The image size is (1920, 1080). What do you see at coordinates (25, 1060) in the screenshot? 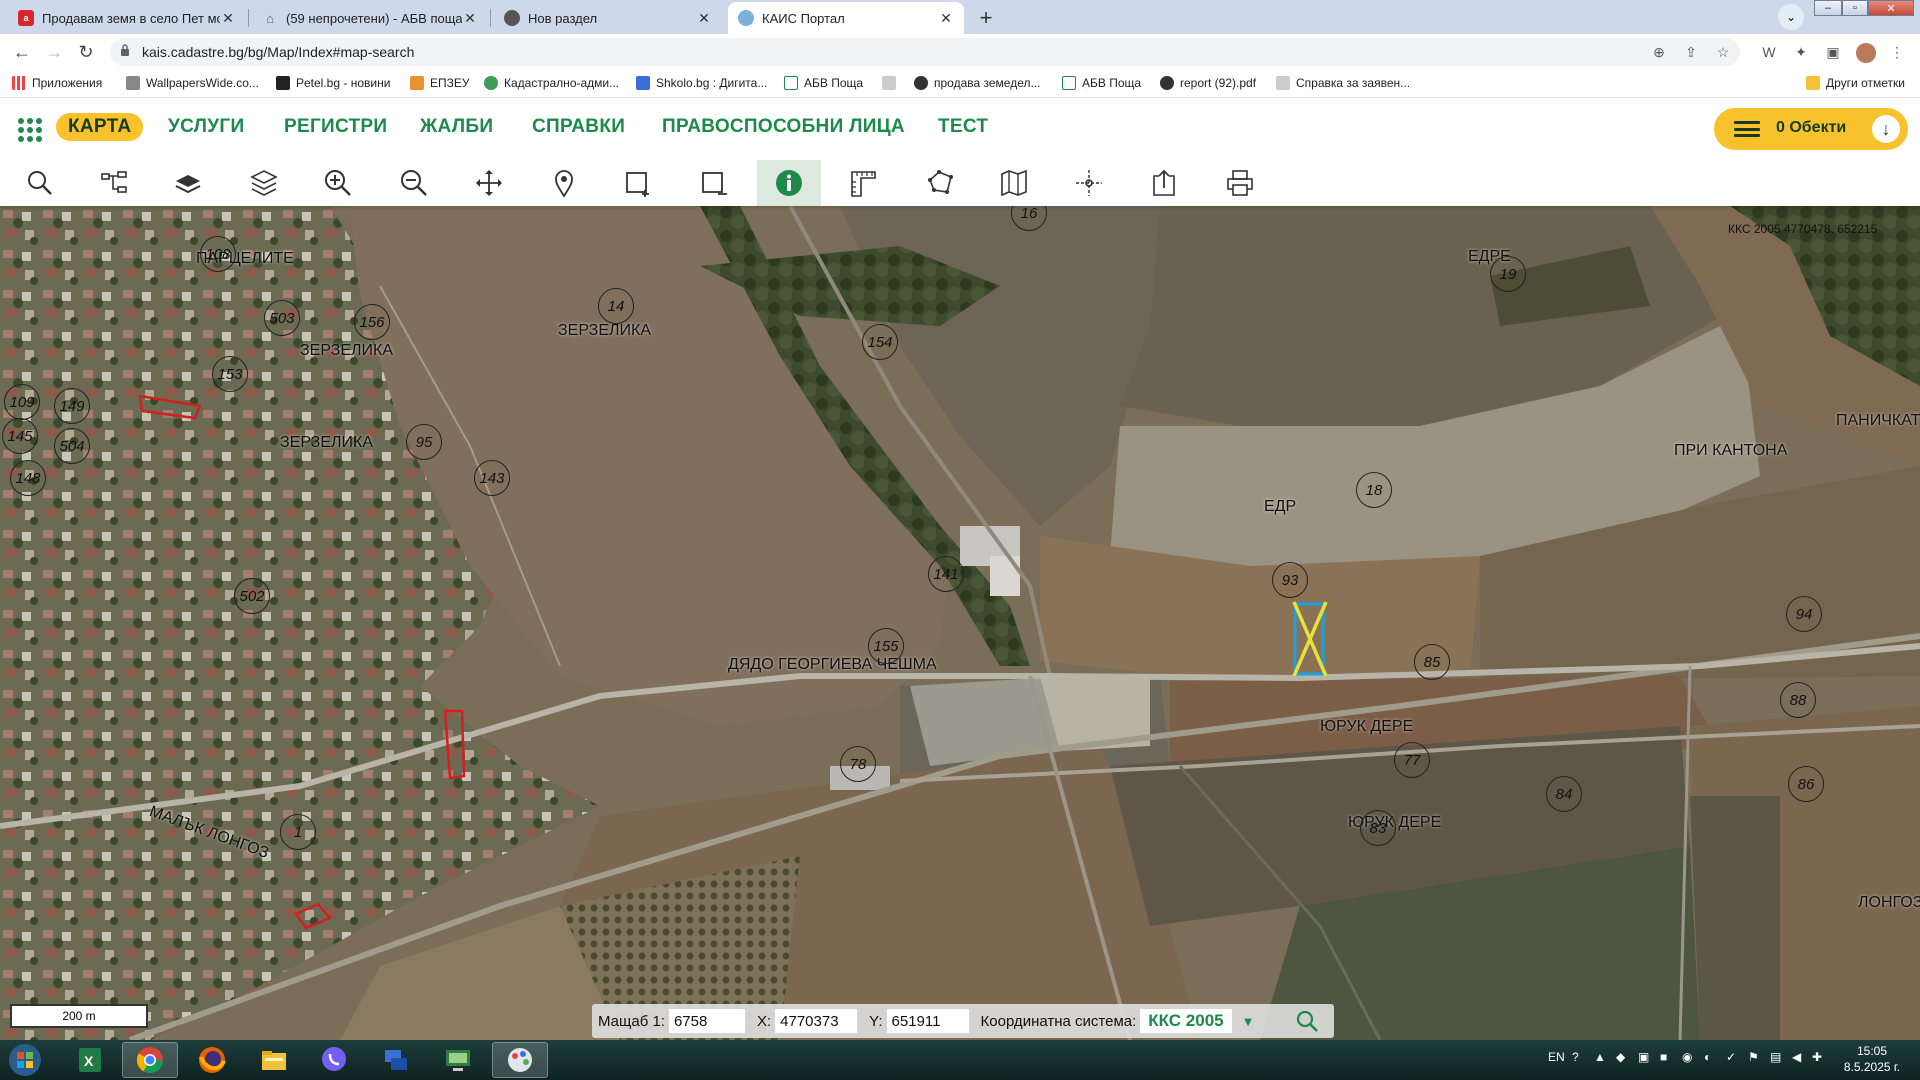
I see `start-button` at bounding box center [25, 1060].